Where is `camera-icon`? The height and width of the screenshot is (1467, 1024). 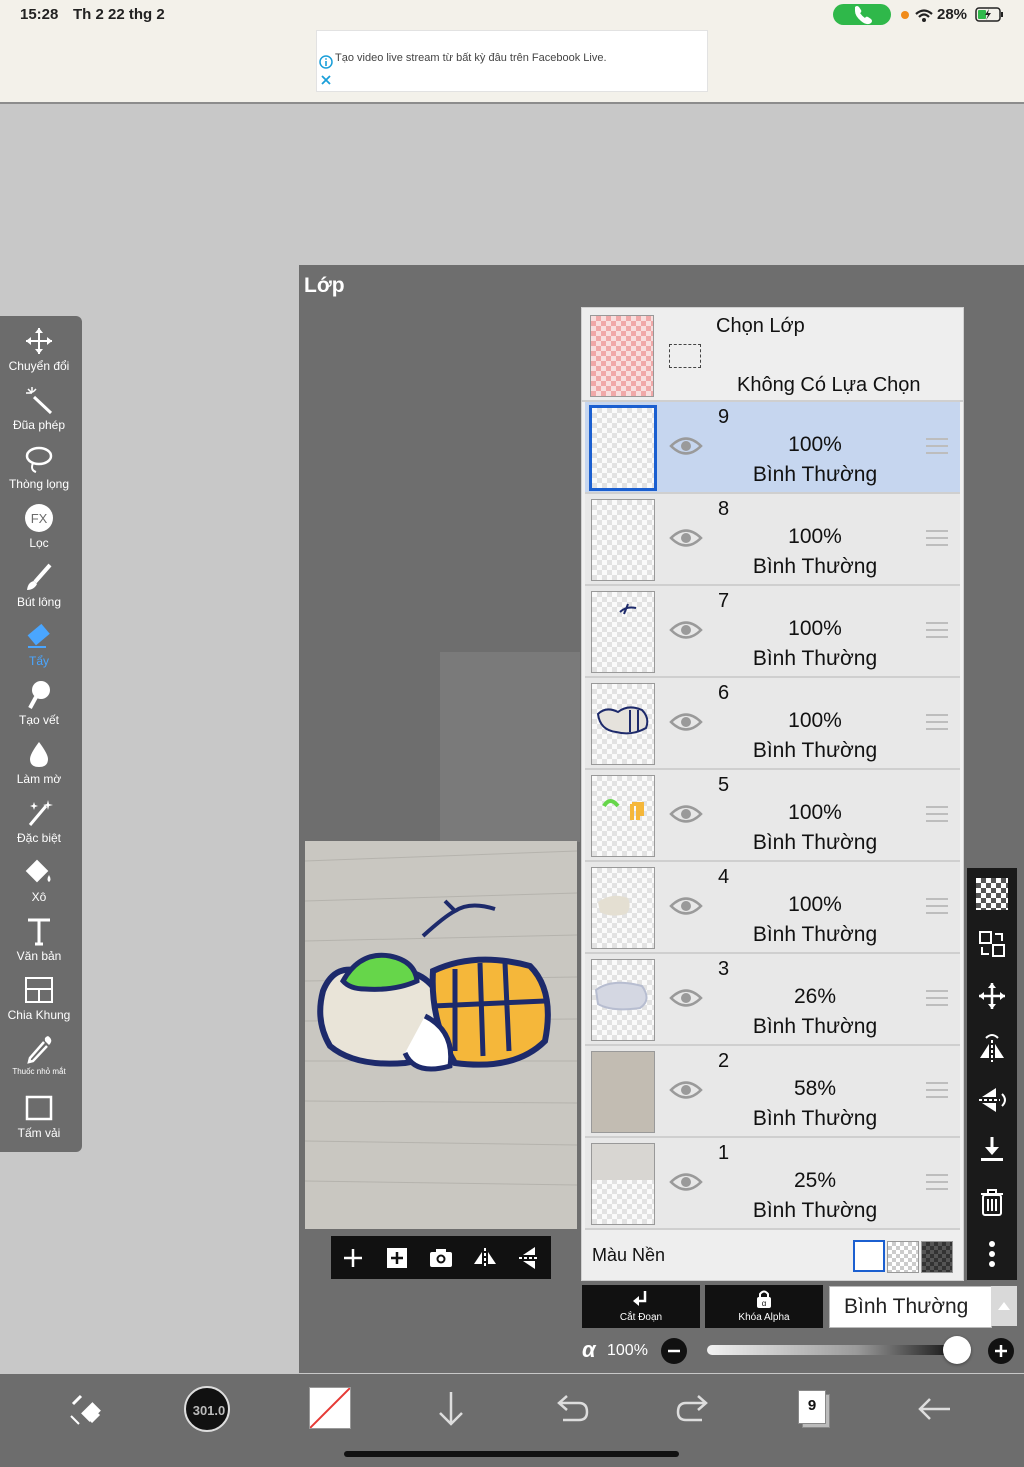 camera-icon is located at coordinates (441, 1258).